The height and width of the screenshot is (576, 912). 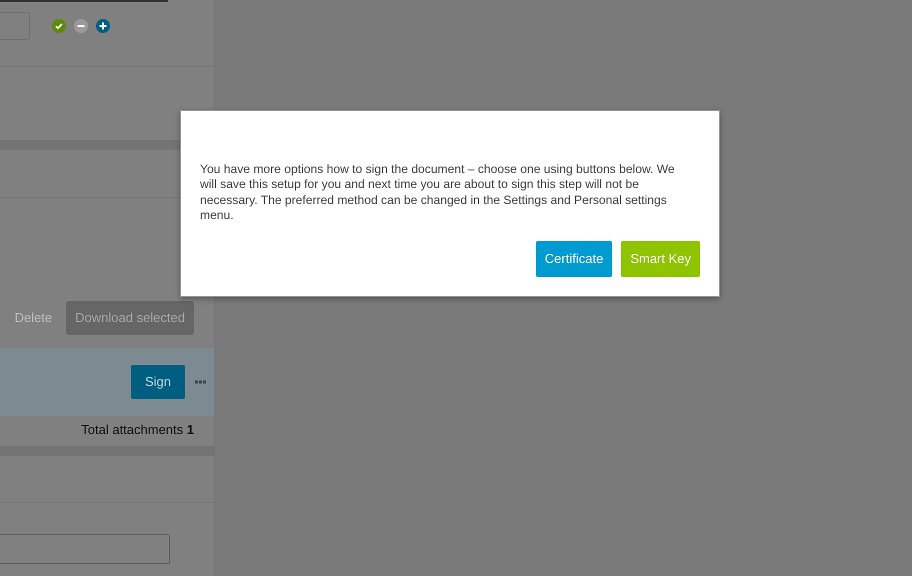 What do you see at coordinates (137, 430) in the screenshot?
I see `total-attachments: Total attachments 1` at bounding box center [137, 430].